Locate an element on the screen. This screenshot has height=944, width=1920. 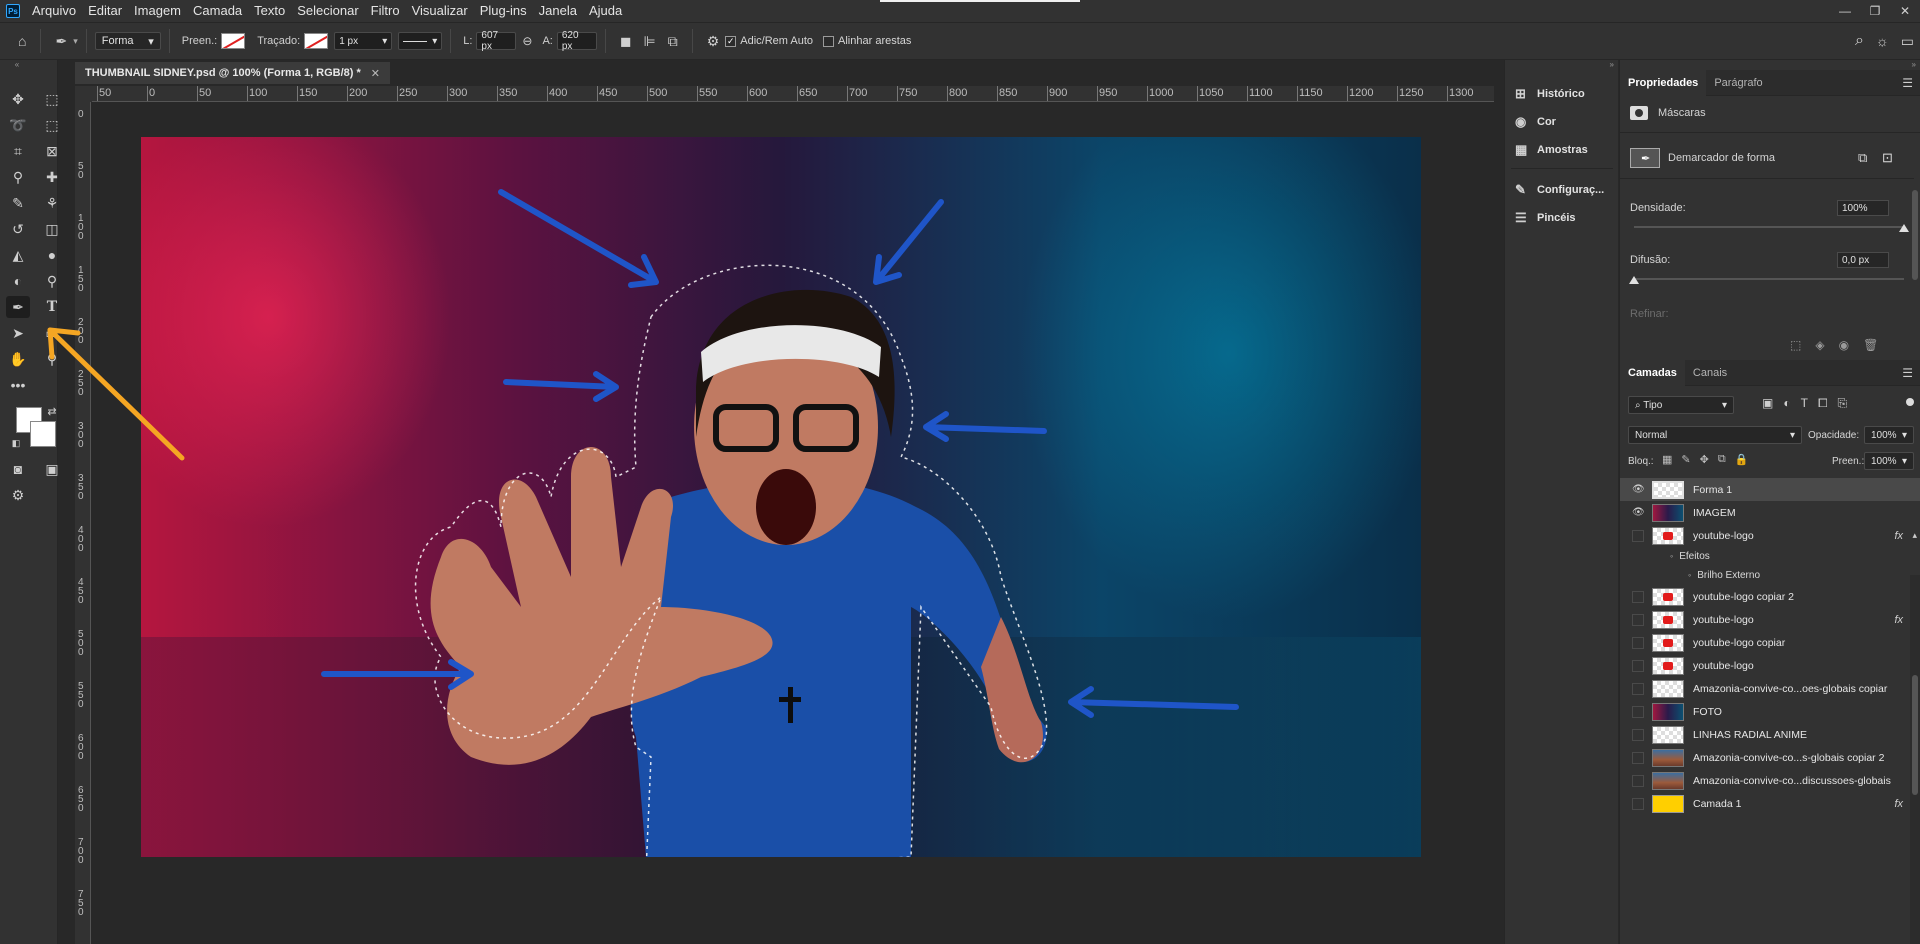
search-icon: ⌕ is located at coordinates (1859, 41).